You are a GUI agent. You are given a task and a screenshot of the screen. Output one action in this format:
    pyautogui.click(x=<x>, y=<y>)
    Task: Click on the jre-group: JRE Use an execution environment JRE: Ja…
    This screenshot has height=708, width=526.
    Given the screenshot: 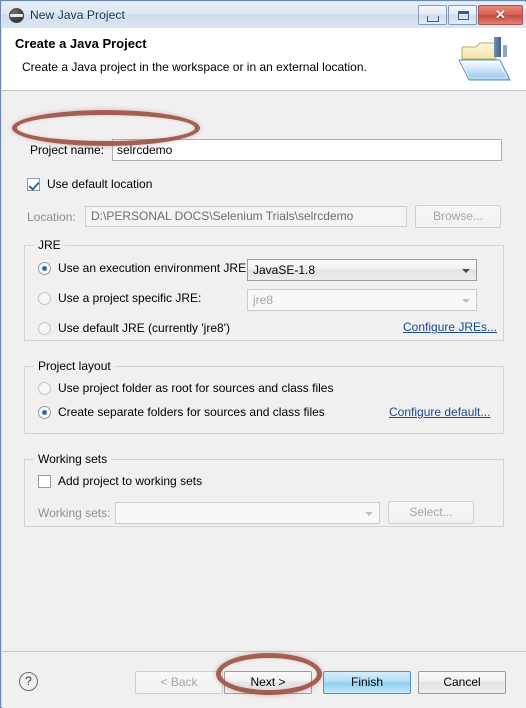 What is the action you would take?
    pyautogui.click(x=264, y=289)
    